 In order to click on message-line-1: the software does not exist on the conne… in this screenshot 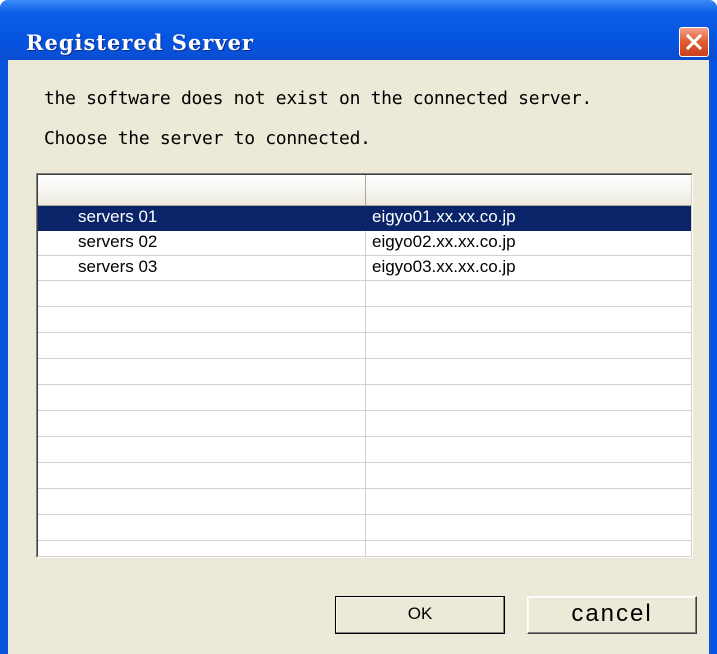, I will do `click(318, 98)`.